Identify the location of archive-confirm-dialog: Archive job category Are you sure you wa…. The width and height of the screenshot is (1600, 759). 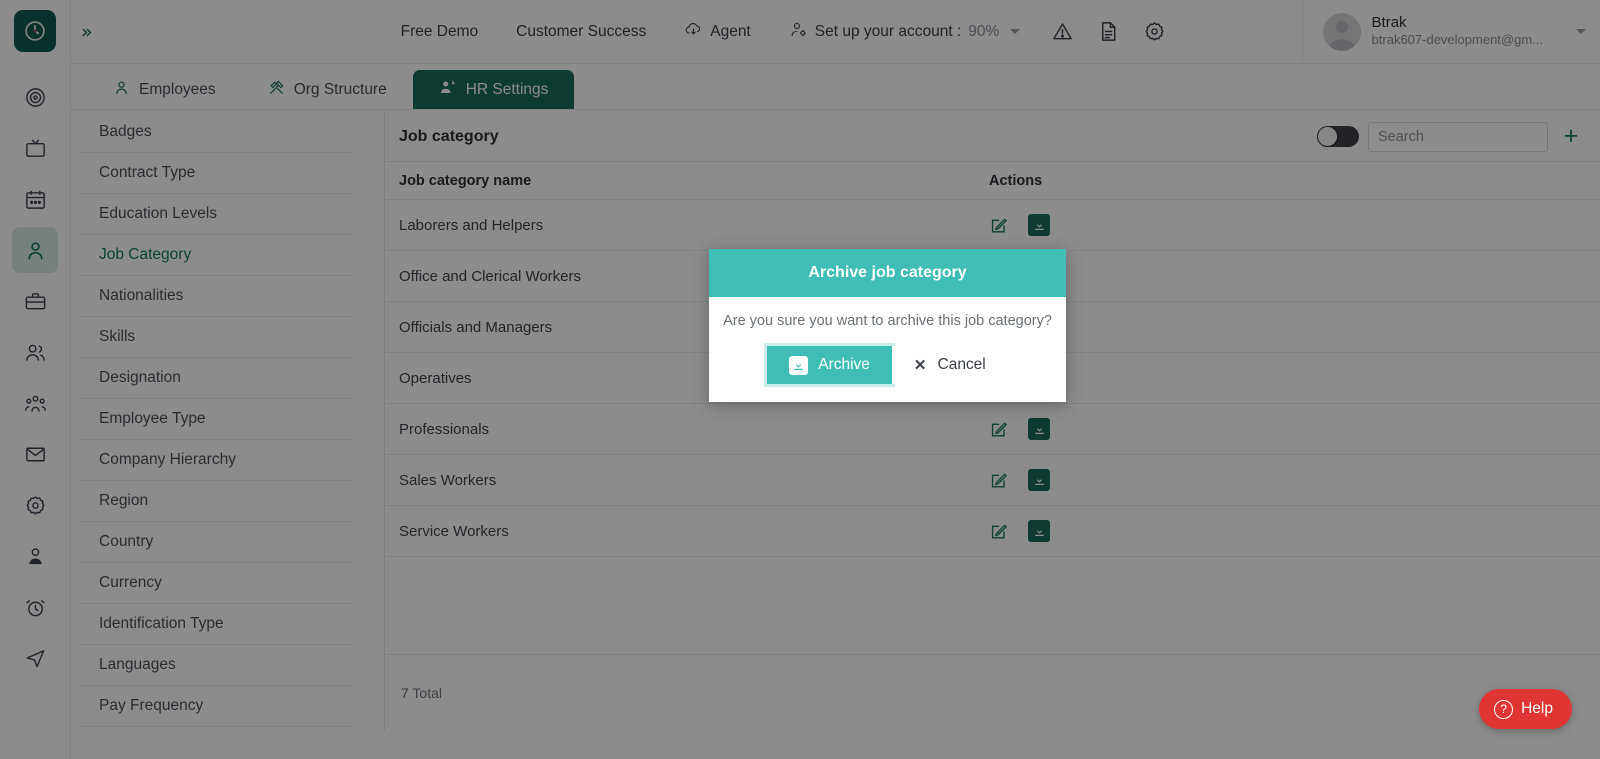
(887, 325).